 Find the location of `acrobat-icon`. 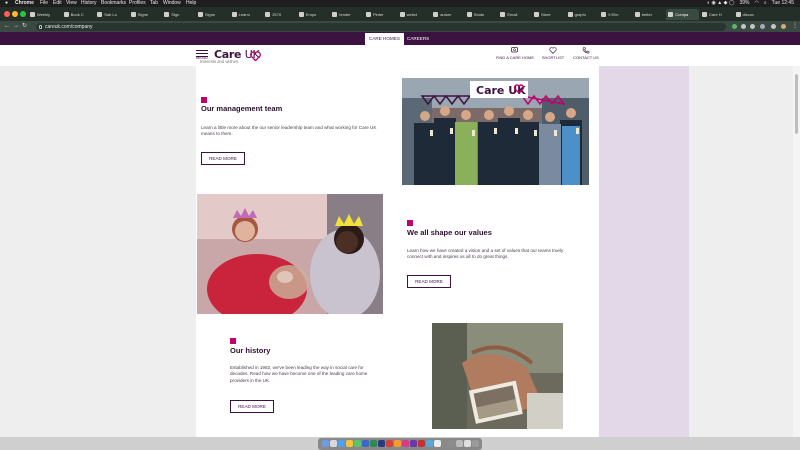

acrobat-icon is located at coordinates (389, 443).